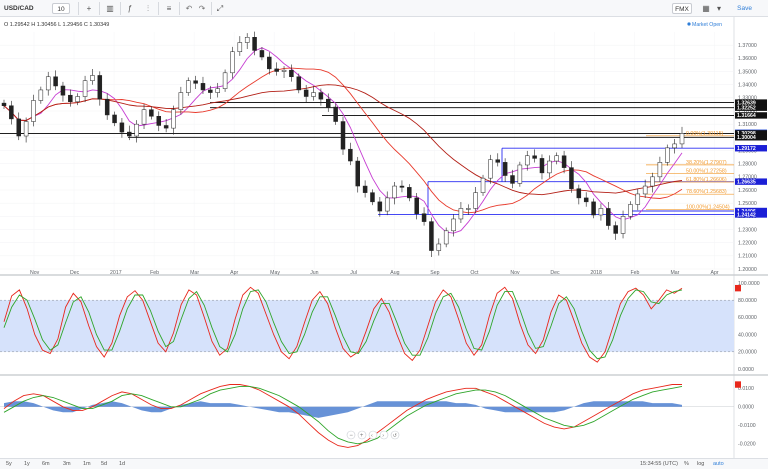  I want to click on indicators-icon: ƒ, so click(130, 8).